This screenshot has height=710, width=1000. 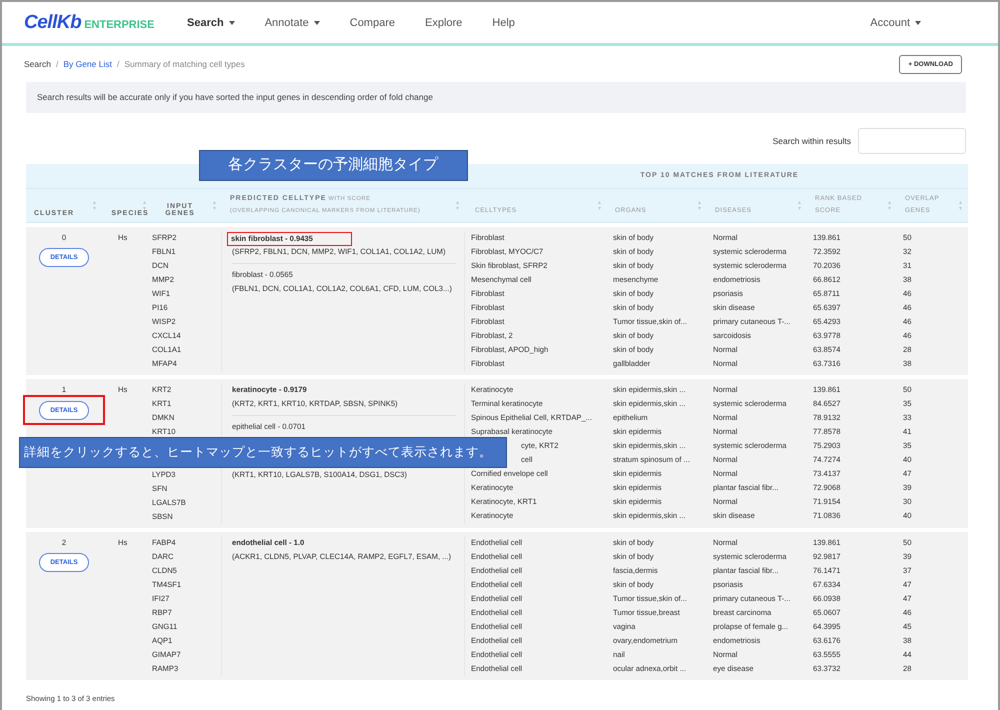 What do you see at coordinates (443, 22) in the screenshot?
I see `nav-item: Explore` at bounding box center [443, 22].